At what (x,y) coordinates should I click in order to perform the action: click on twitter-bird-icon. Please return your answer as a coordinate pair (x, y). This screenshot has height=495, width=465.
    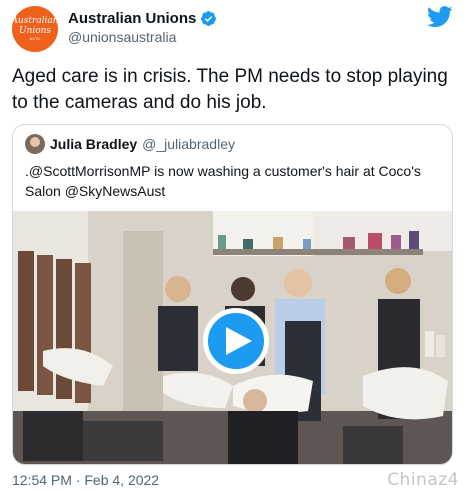
    Looking at the image, I should click on (440, 17).